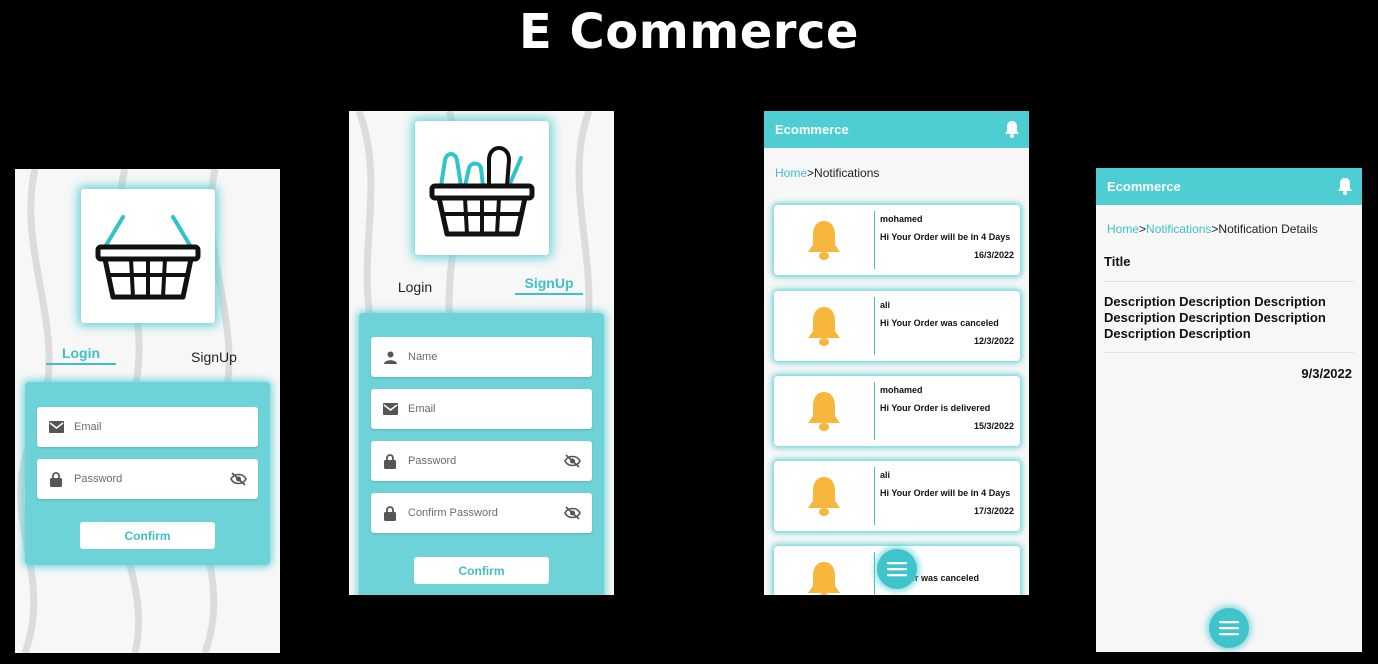  Describe the element at coordinates (1212, 229) in the screenshot. I see `breadcrumb: Home>Notifications>Notification Details` at that location.